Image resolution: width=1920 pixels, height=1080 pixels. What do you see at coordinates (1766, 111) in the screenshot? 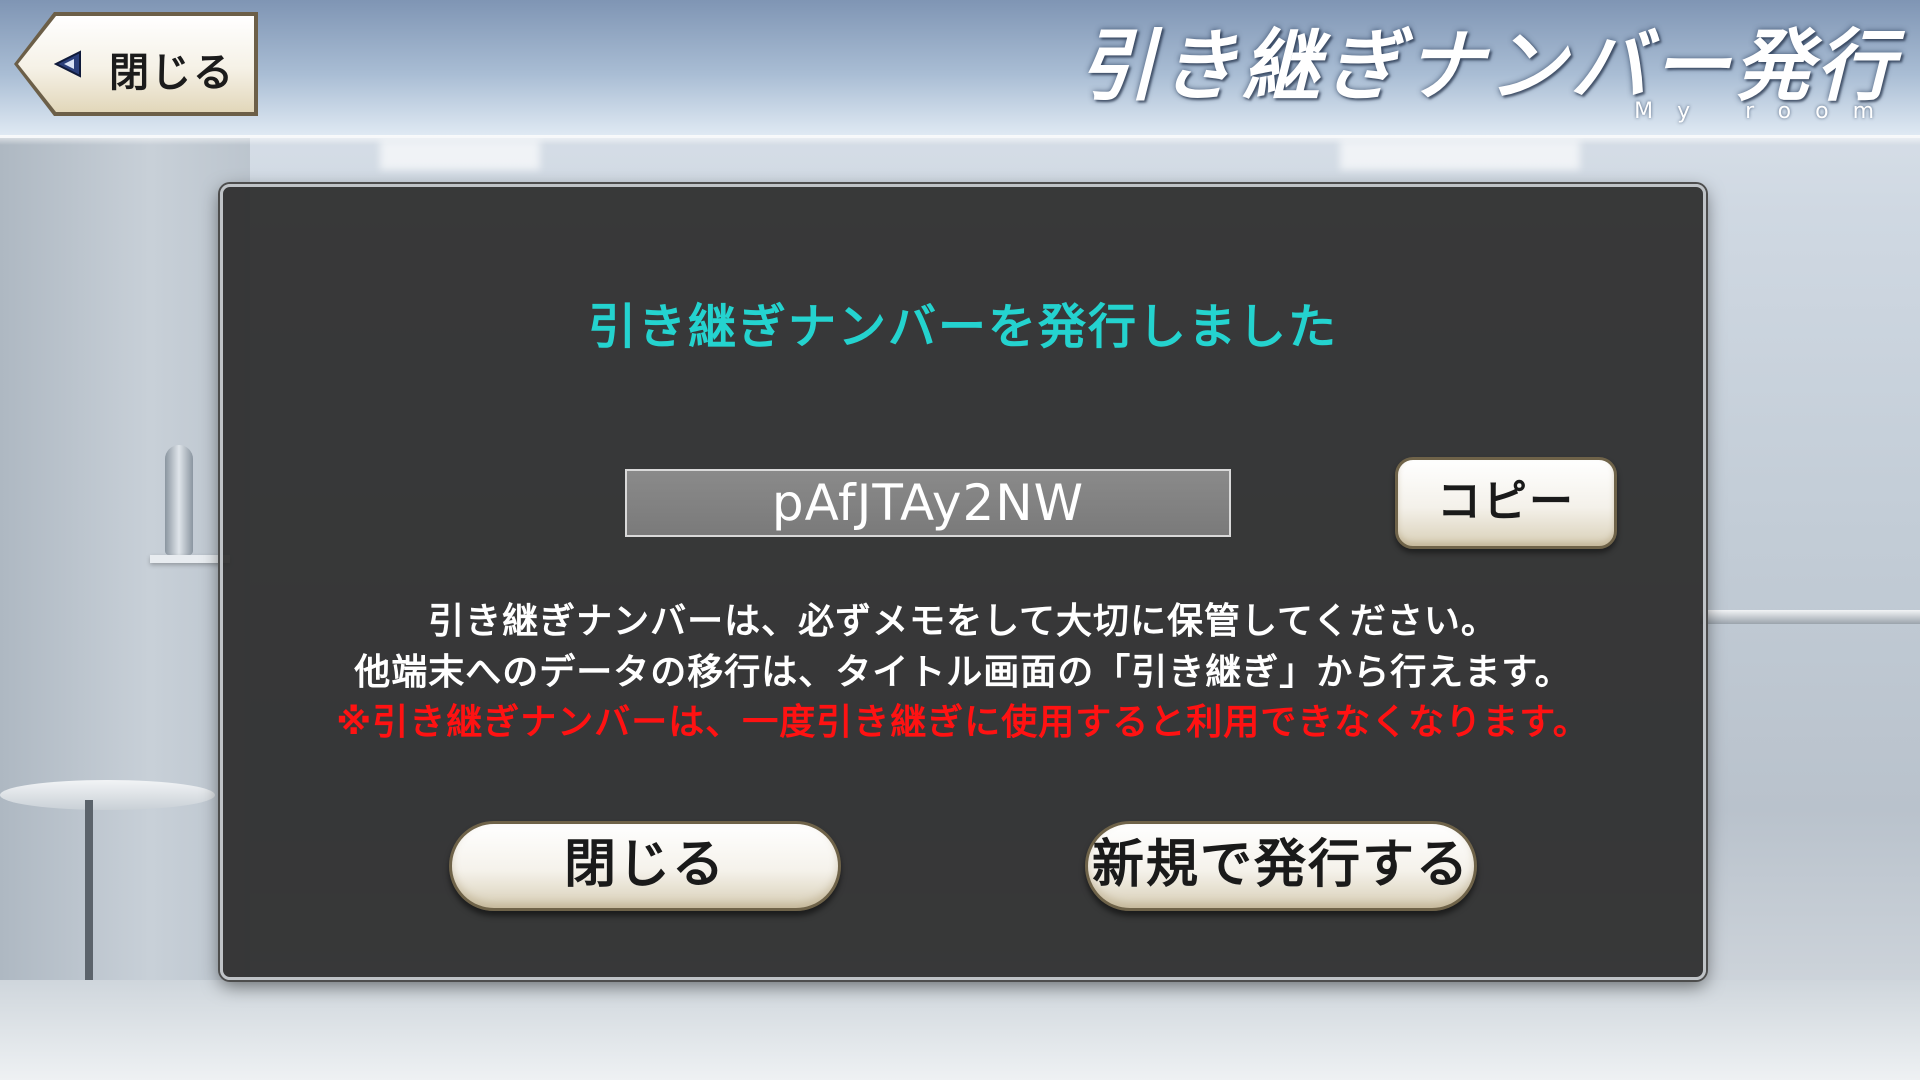
I see `page-subtitle: My room` at bounding box center [1766, 111].